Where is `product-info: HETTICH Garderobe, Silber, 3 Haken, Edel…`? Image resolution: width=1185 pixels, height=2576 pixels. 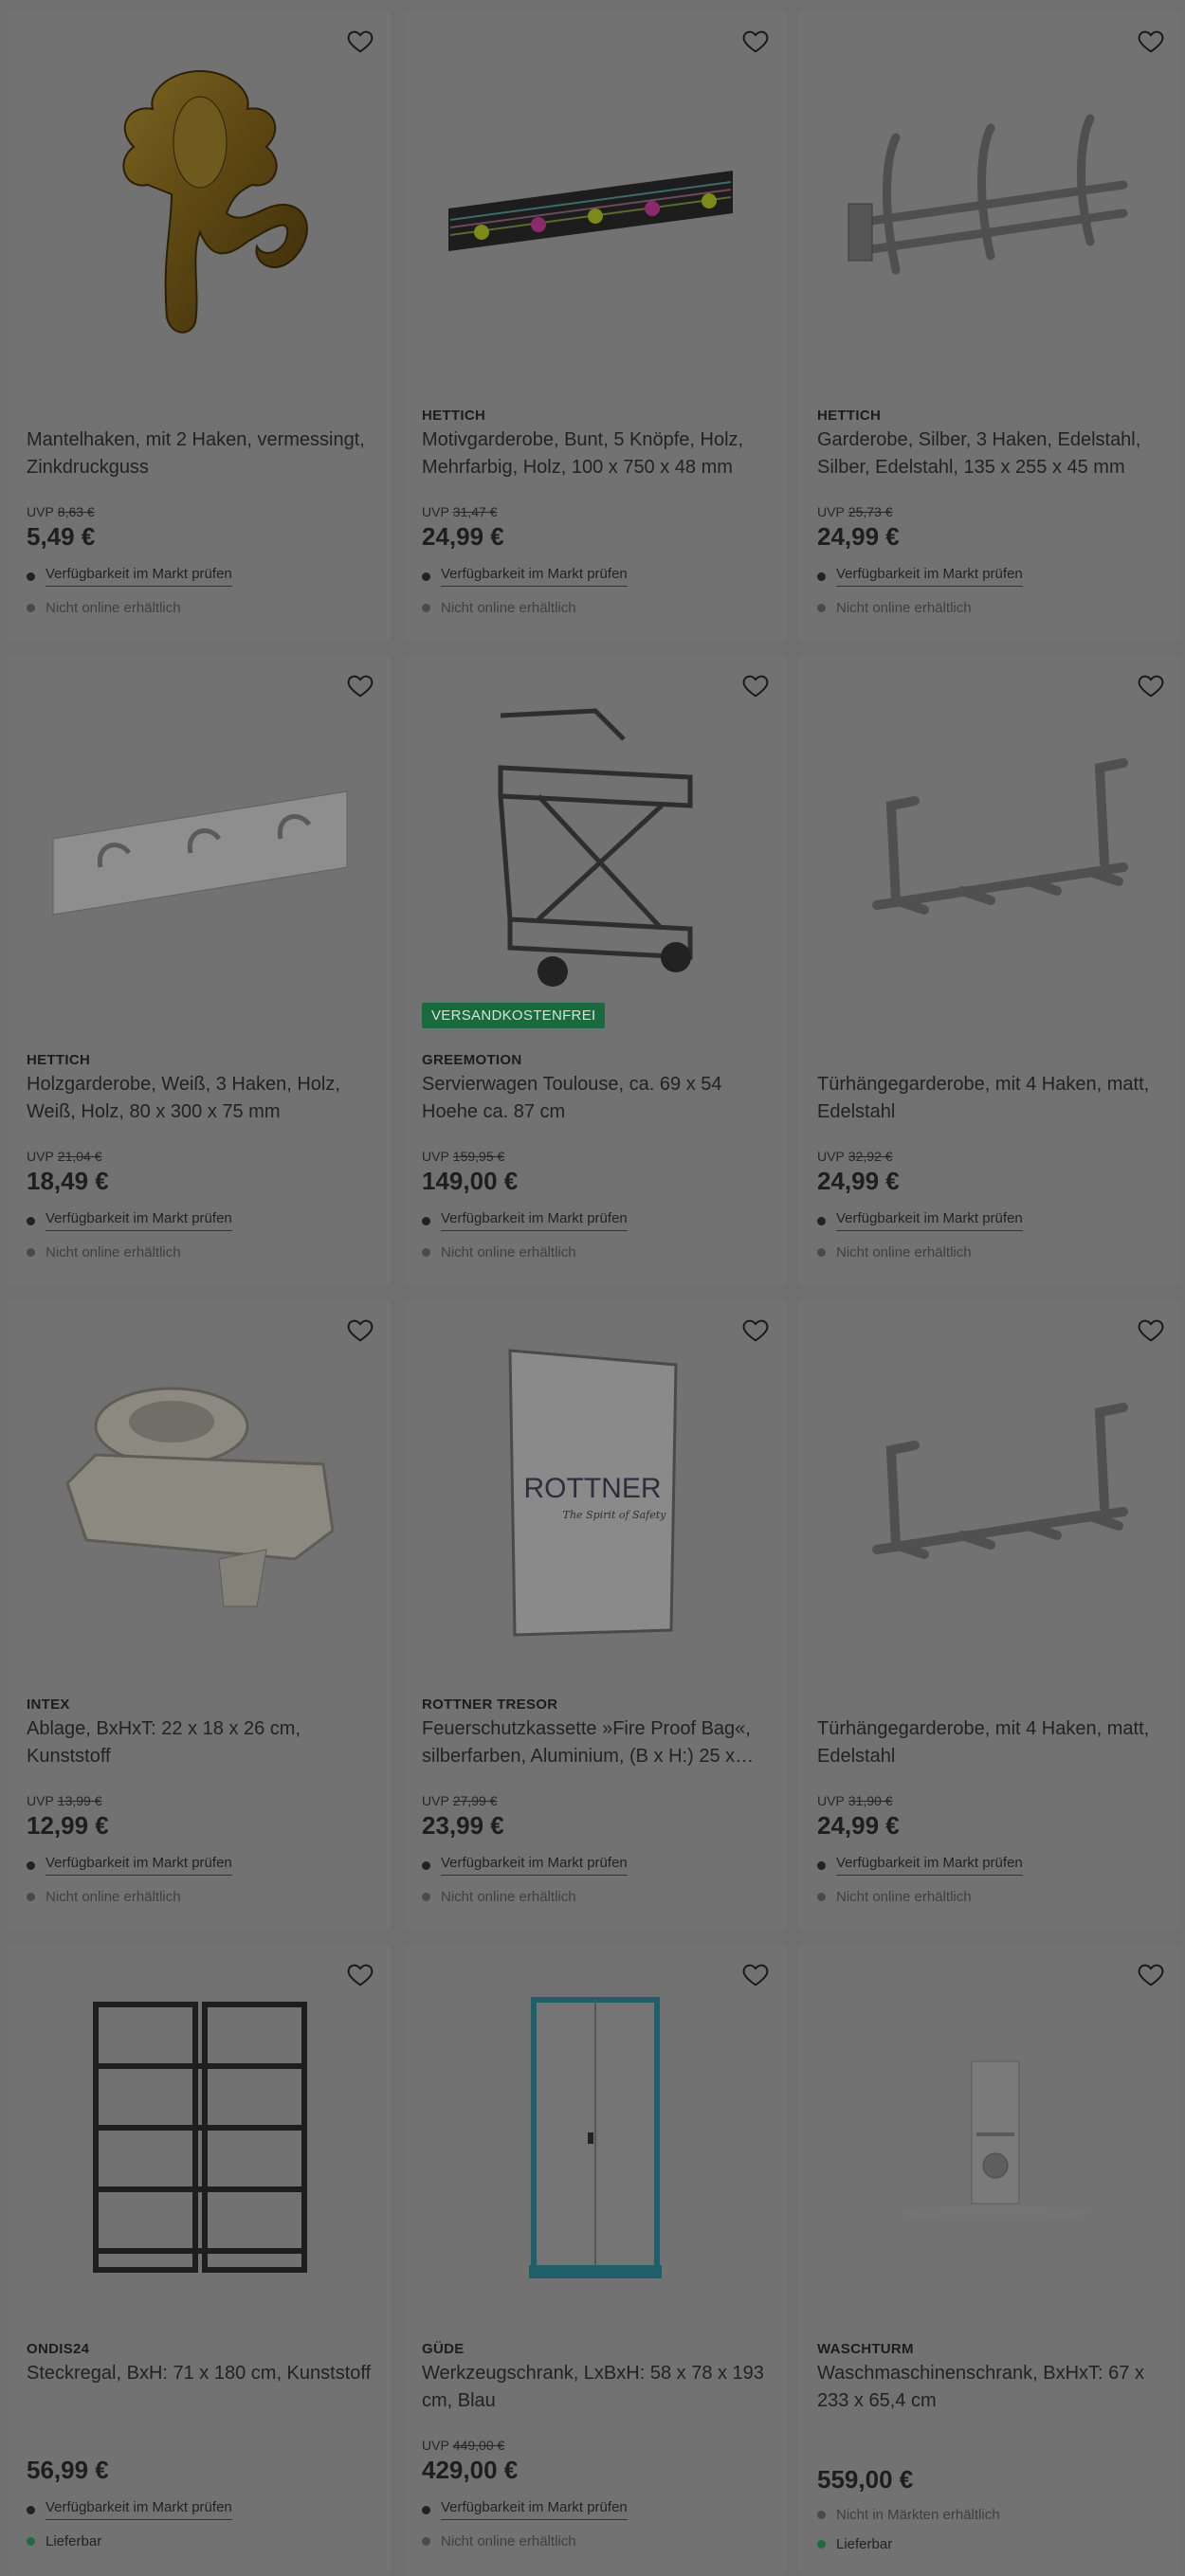 product-info: HETTICH Garderobe, Silber, 3 Haken, Edel… is located at coordinates (990, 502).